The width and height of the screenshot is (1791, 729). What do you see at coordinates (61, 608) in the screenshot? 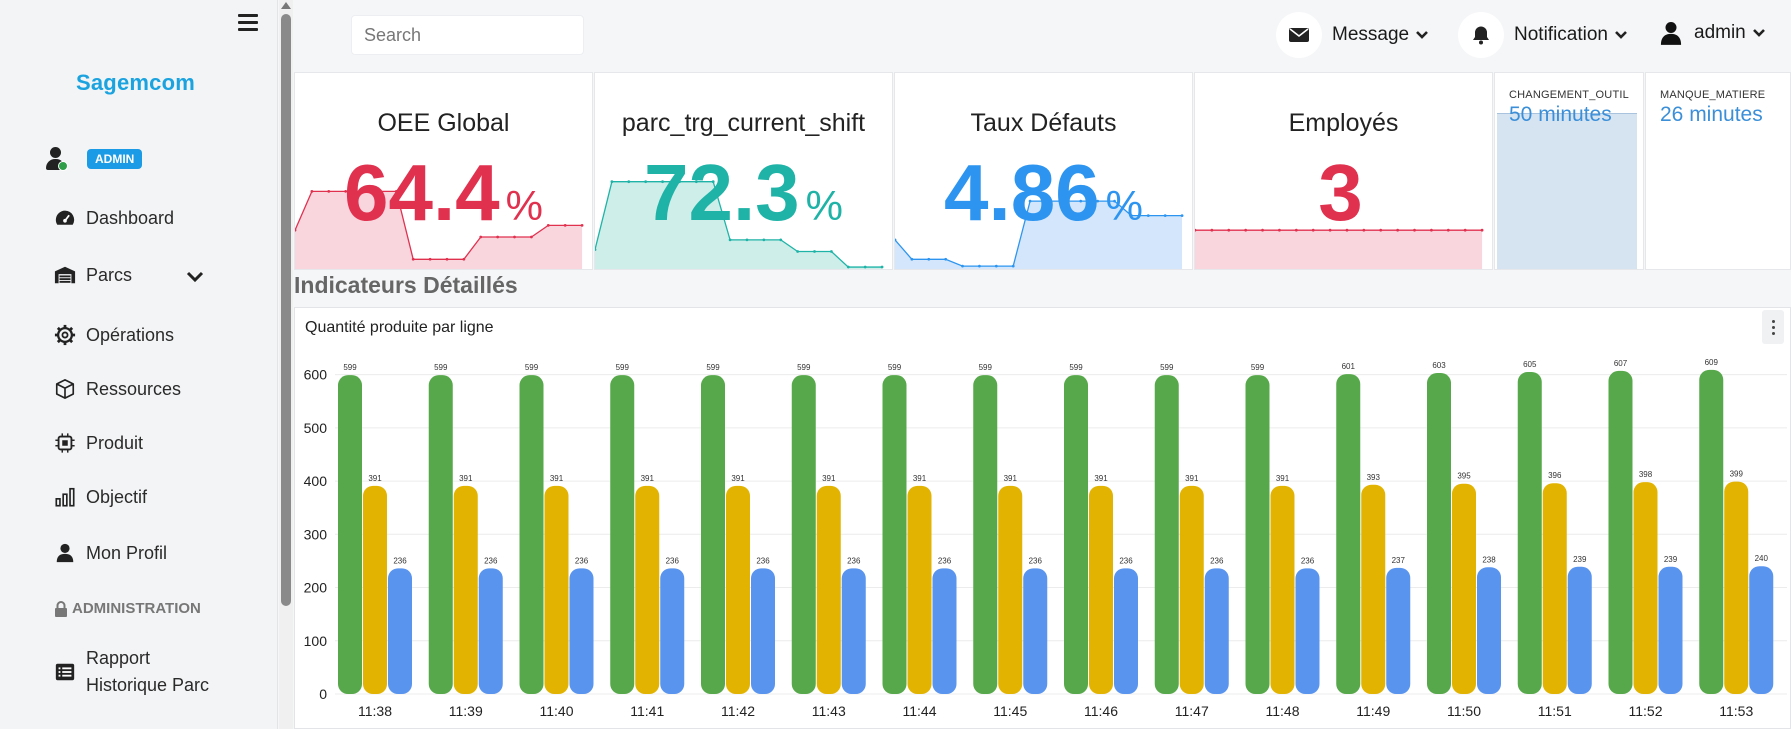
I see `lock-icon` at bounding box center [61, 608].